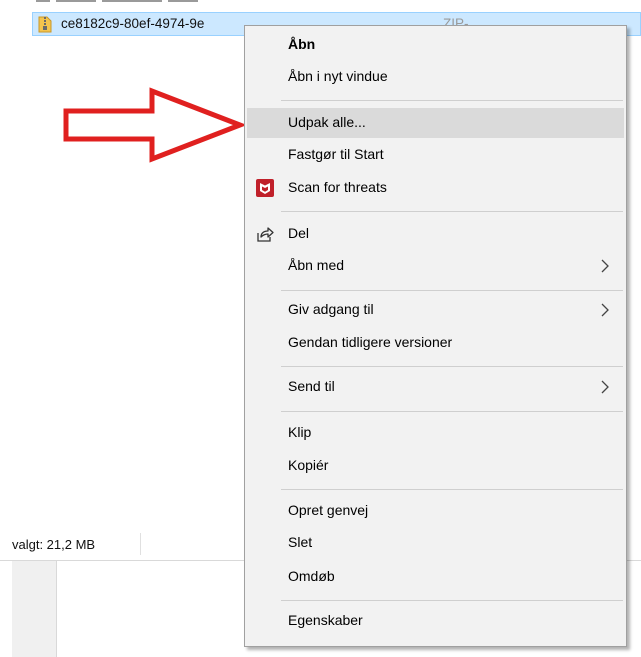  I want to click on menu-item-label: Åbn med, so click(316, 265).